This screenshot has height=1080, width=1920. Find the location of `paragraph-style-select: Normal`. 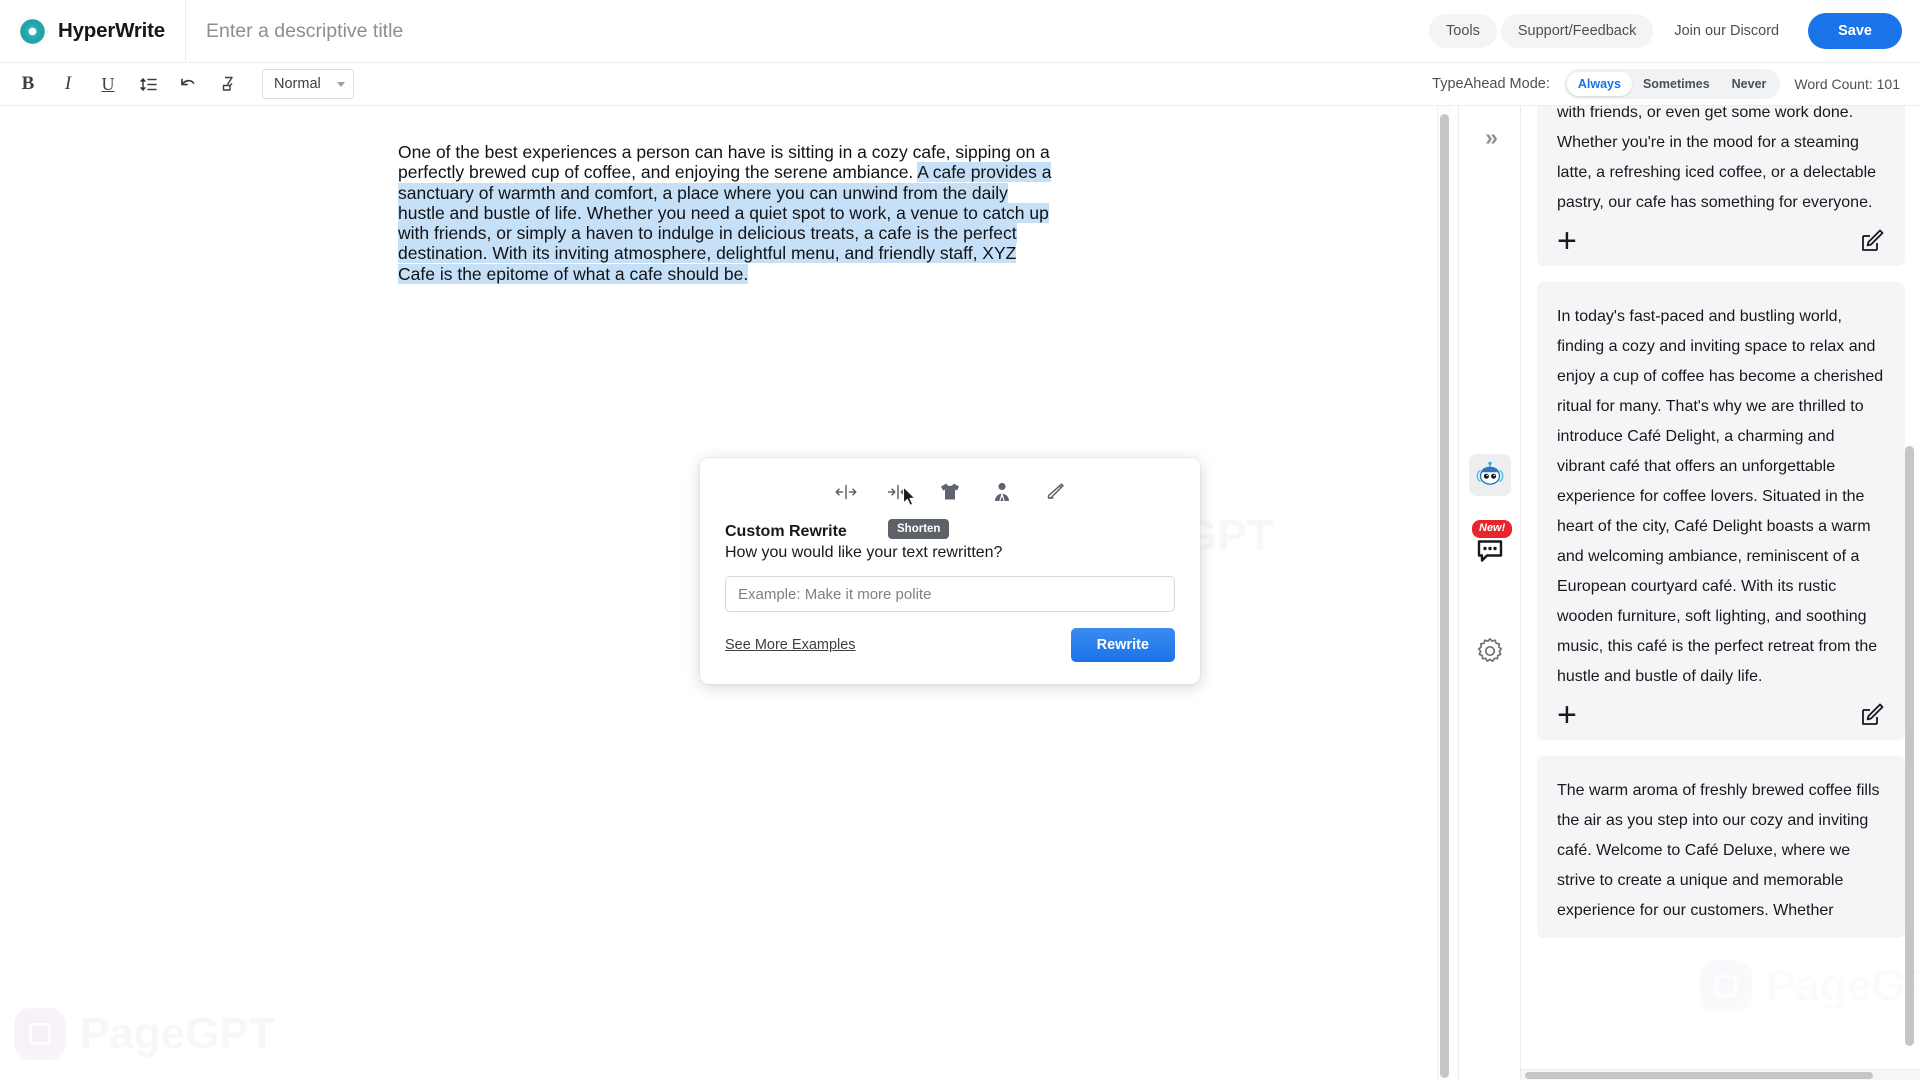

paragraph-style-select: Normal is located at coordinates (308, 84).